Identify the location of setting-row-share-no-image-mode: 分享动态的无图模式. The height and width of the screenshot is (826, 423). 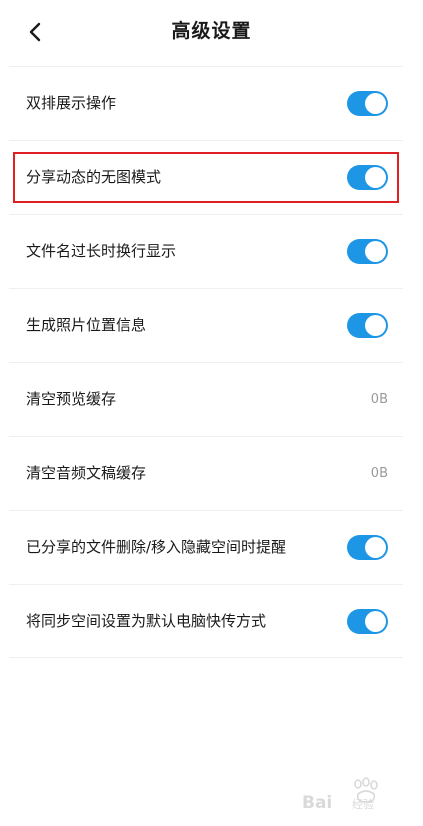
(206, 177).